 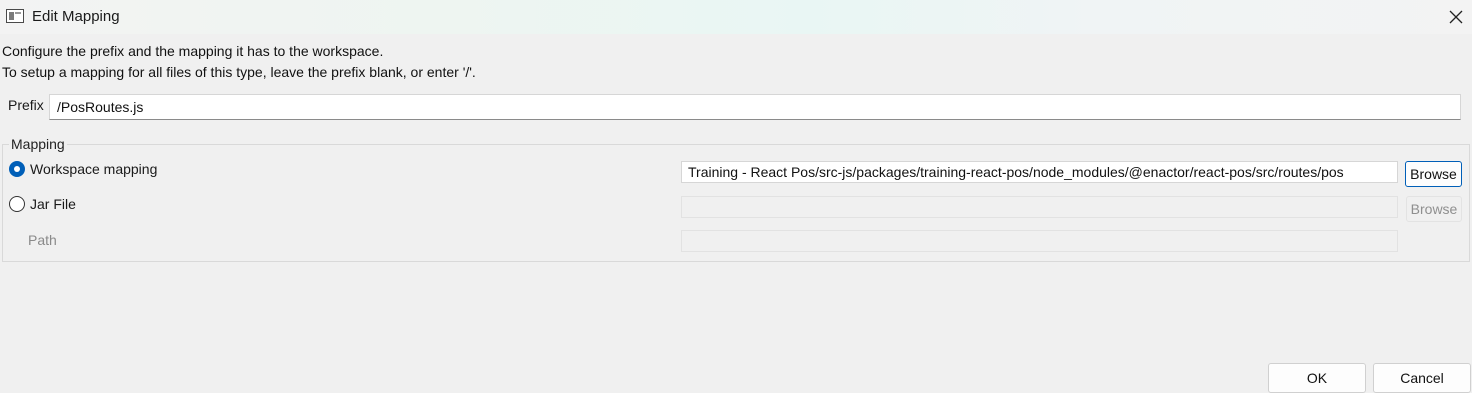 I want to click on workspace-browse-button: Browse, so click(x=1433, y=174).